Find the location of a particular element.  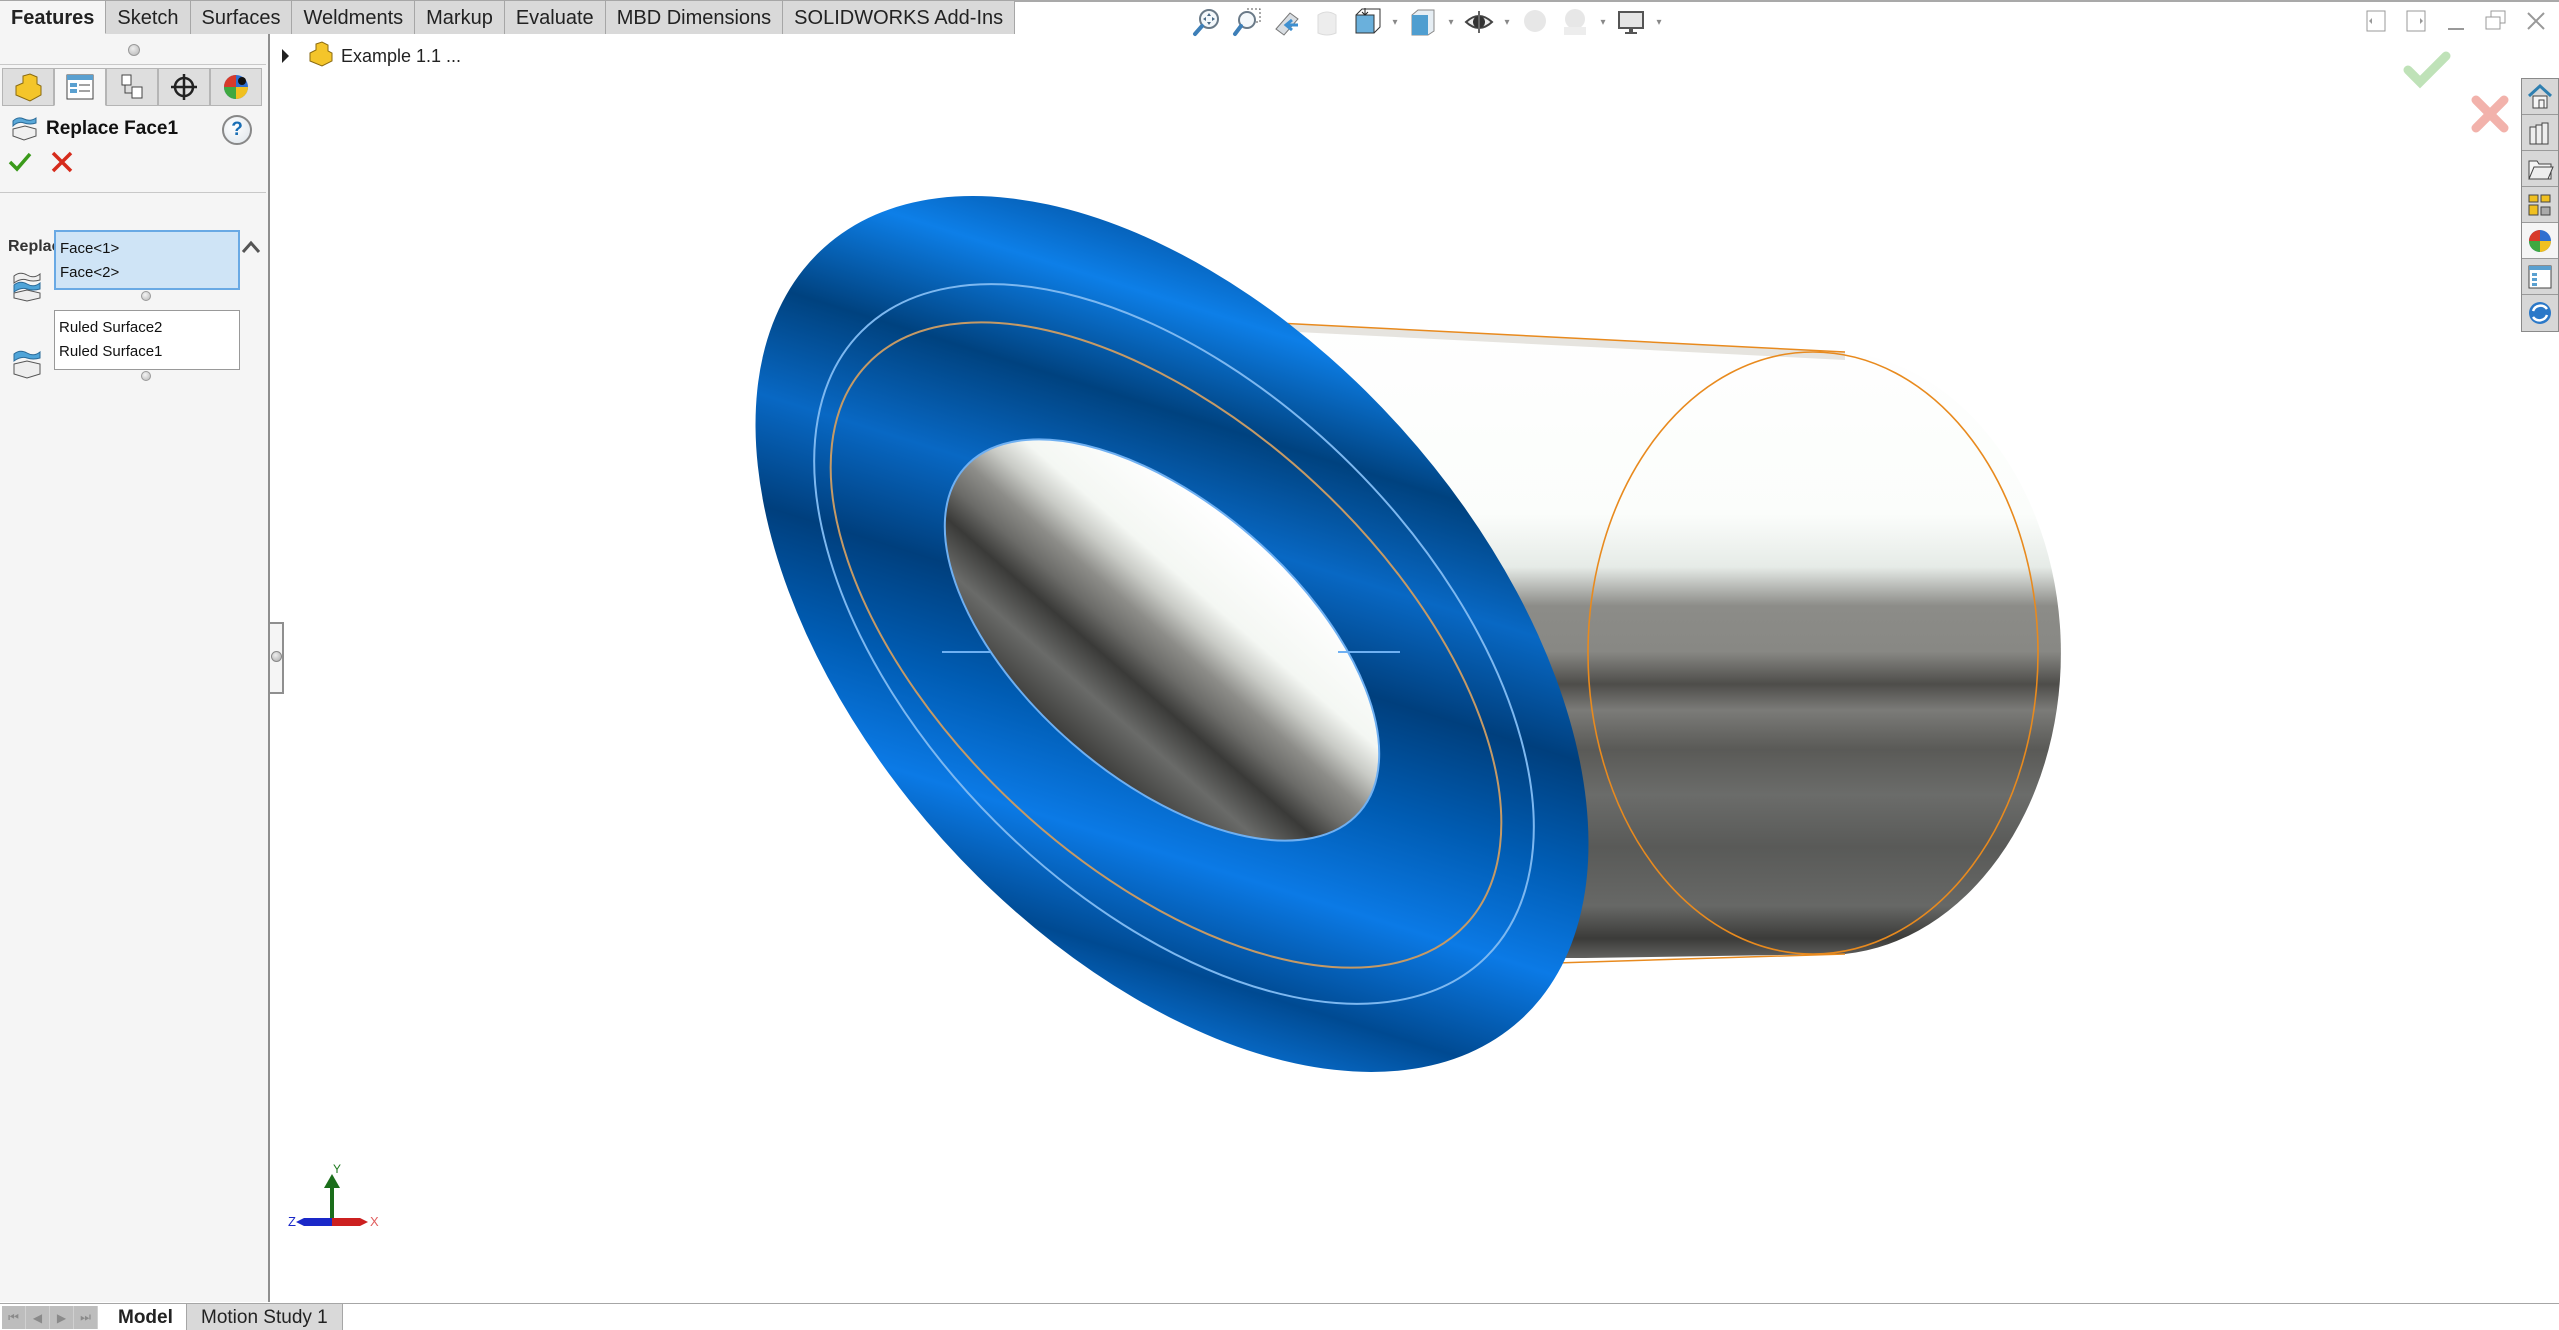

solidworks-forum-icon is located at coordinates (2540, 313).